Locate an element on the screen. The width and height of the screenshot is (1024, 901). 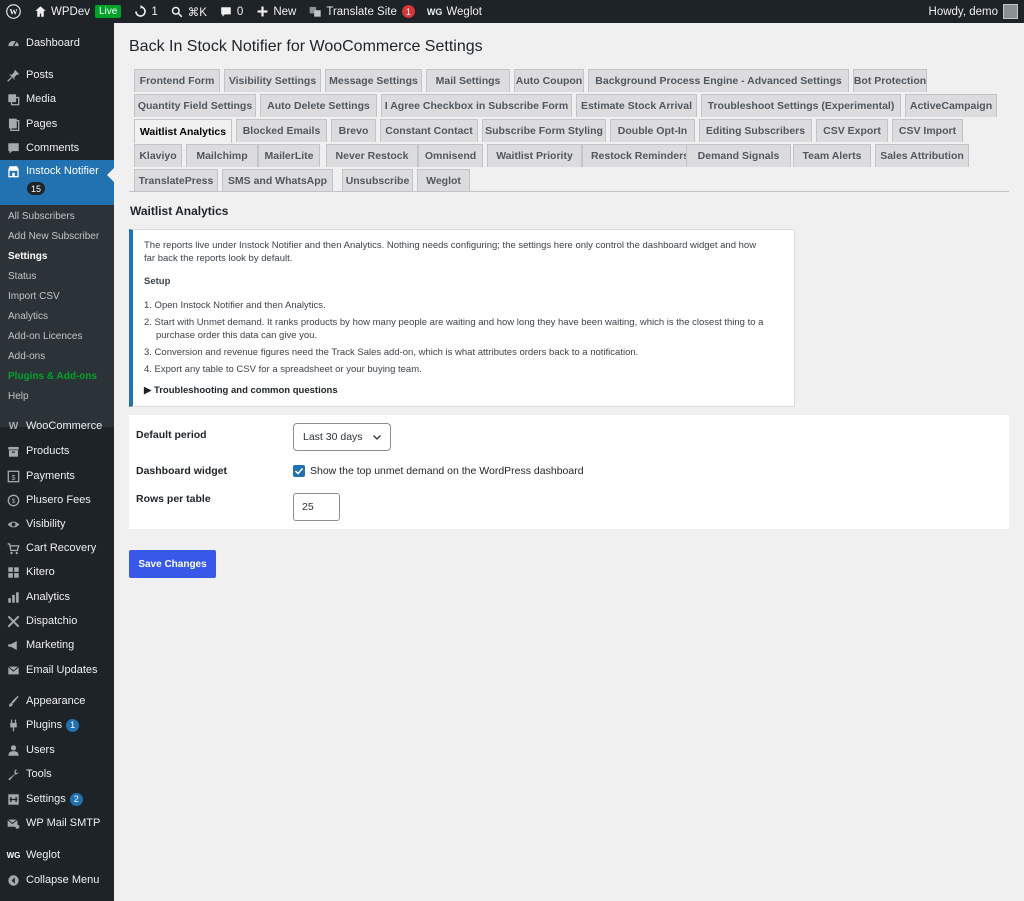
tab-waitlist-priority: Waitlist Priority is located at coordinates (534, 155).